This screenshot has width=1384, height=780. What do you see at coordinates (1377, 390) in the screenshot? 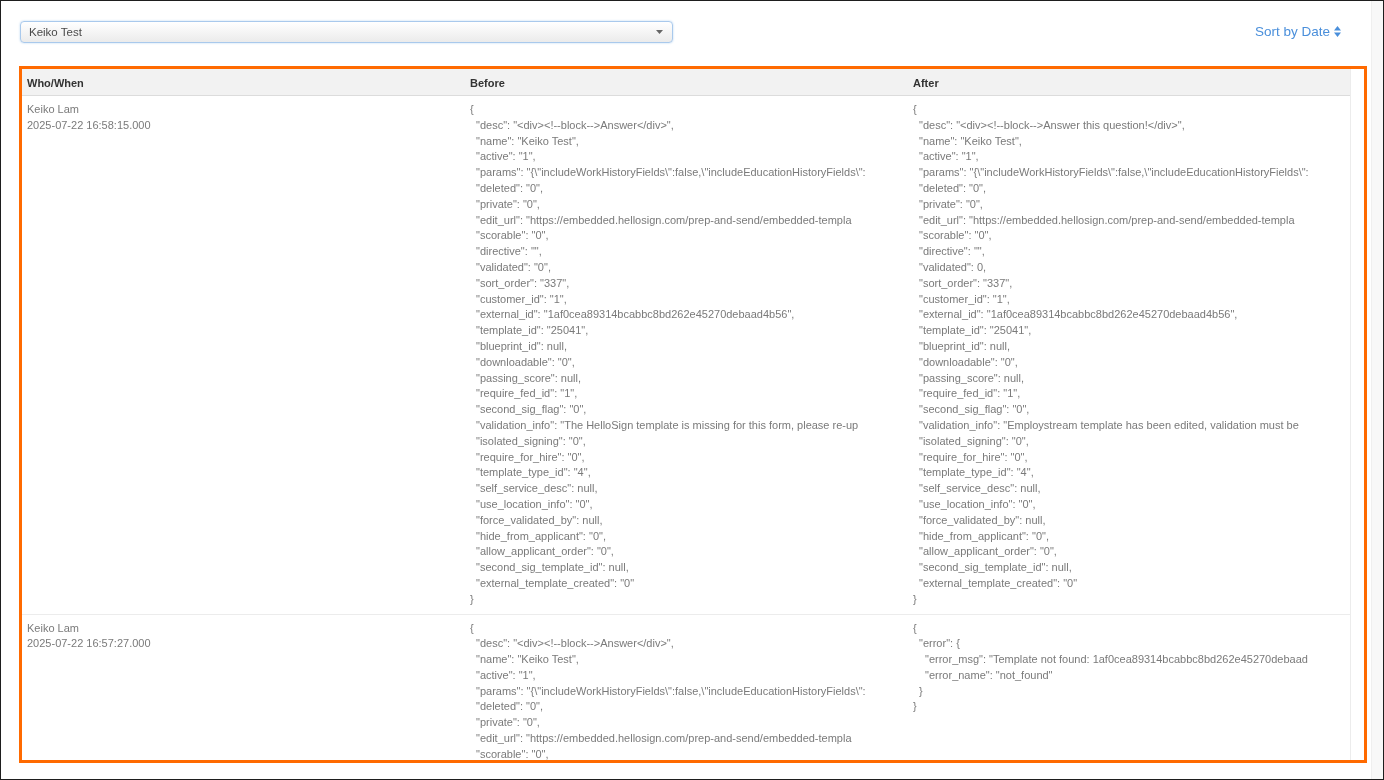
I see `scrollbar-track` at bounding box center [1377, 390].